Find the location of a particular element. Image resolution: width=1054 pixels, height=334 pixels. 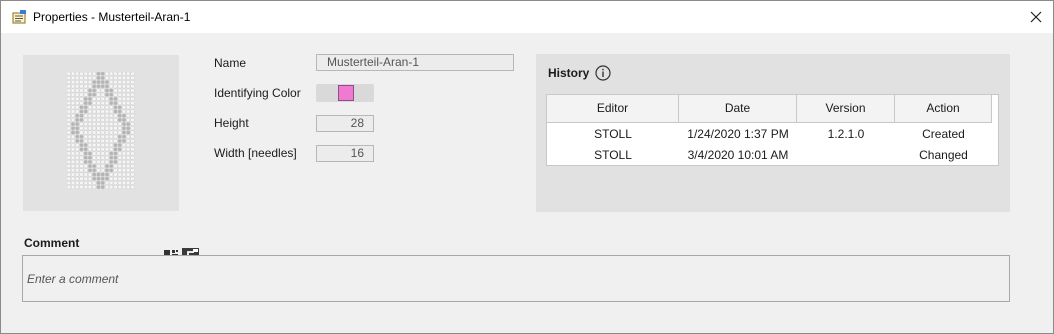

column-header-action: Action is located at coordinates (943, 108).